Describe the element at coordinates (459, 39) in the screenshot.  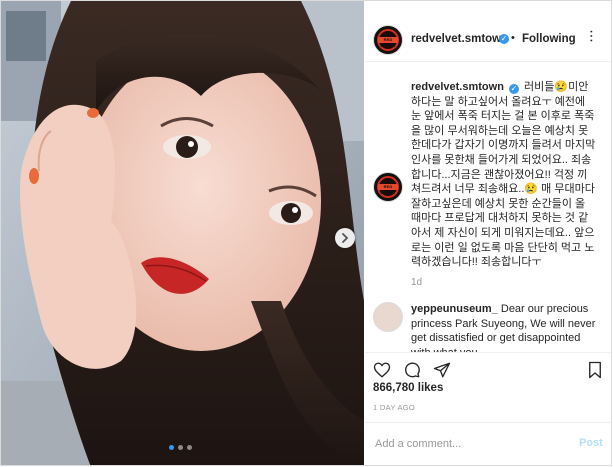
I see `header-username: redvelvet.smtown` at that location.